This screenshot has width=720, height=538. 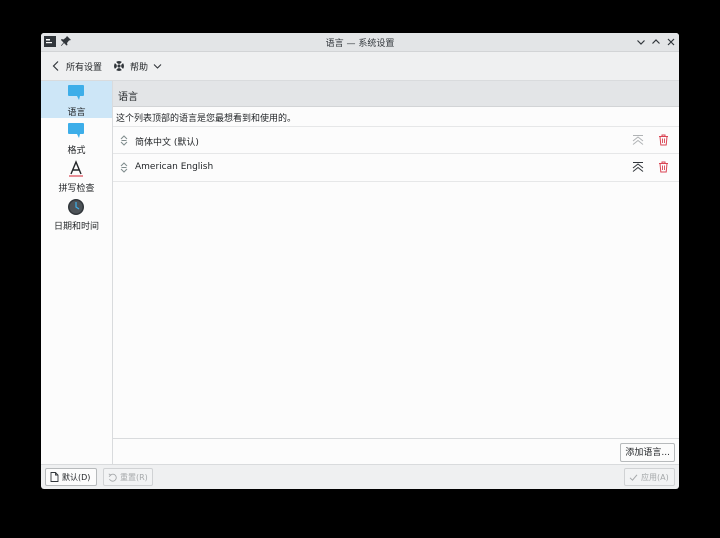 What do you see at coordinates (128, 97) in the screenshot?
I see `page-title: 语言` at bounding box center [128, 97].